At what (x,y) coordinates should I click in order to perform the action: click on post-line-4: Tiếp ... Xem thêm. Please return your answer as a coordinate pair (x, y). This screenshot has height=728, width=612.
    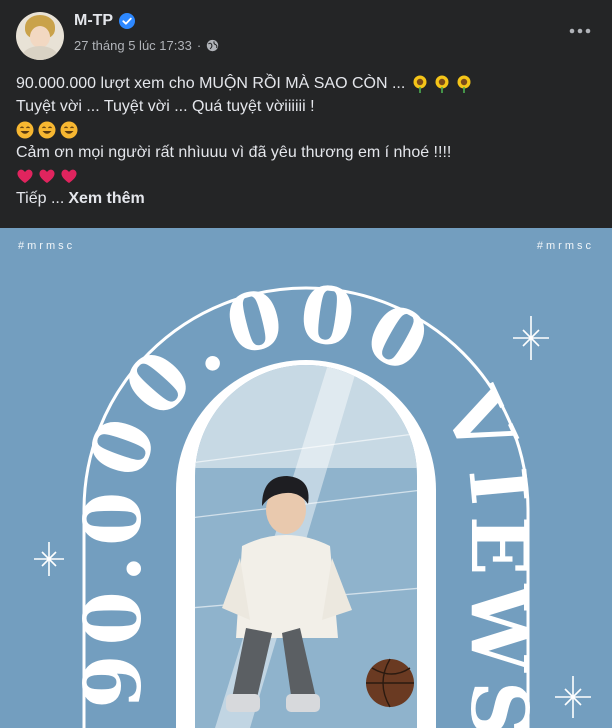
    Looking at the image, I should click on (306, 198).